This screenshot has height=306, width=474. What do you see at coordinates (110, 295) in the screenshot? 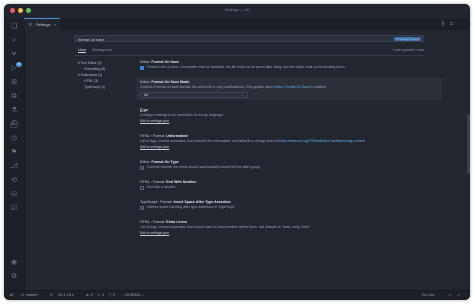
I see `info-icon: ⓘ` at bounding box center [110, 295].